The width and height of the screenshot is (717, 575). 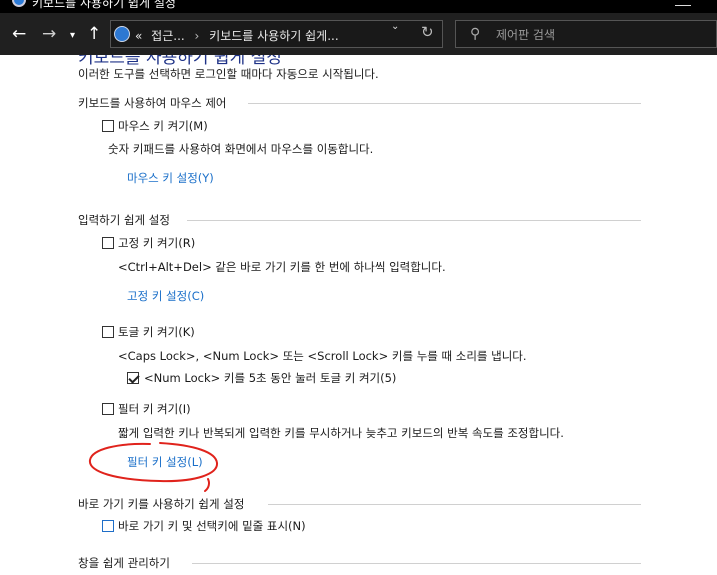 I want to click on sticky-keys-label: 고정 키 켜기(R), so click(x=156, y=243).